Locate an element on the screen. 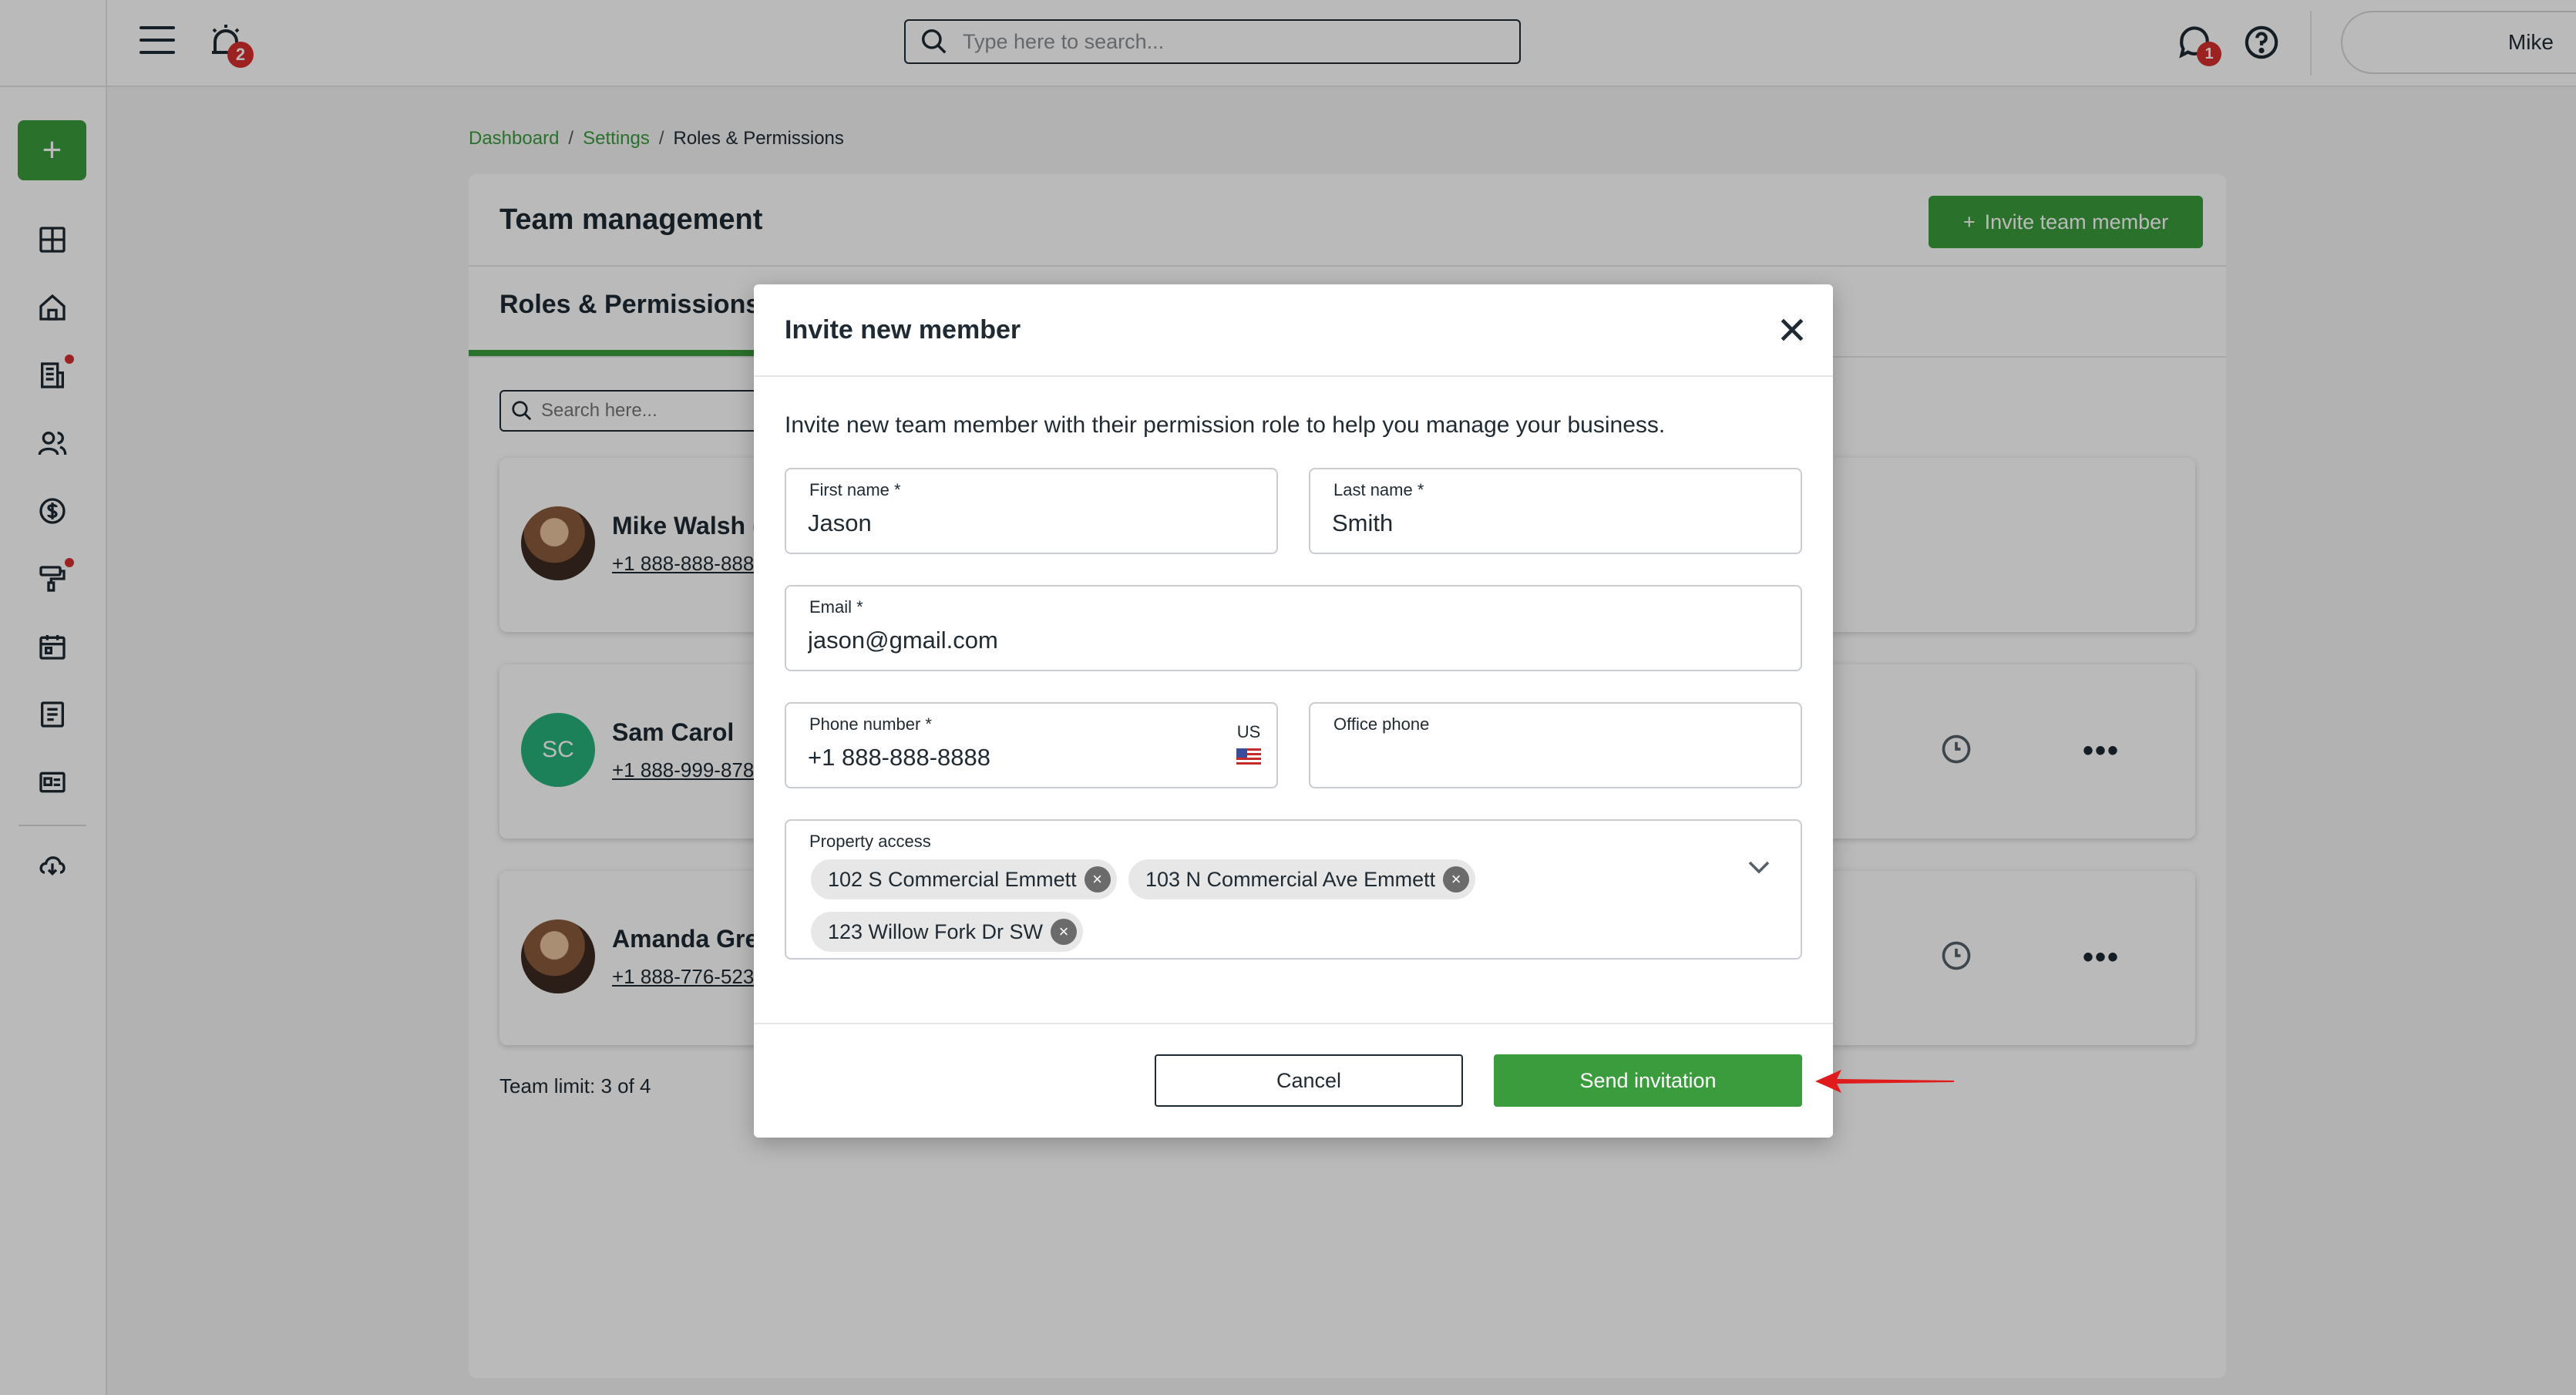 The image size is (2576, 1395). last-name-field: Last name * is located at coordinates (1555, 511).